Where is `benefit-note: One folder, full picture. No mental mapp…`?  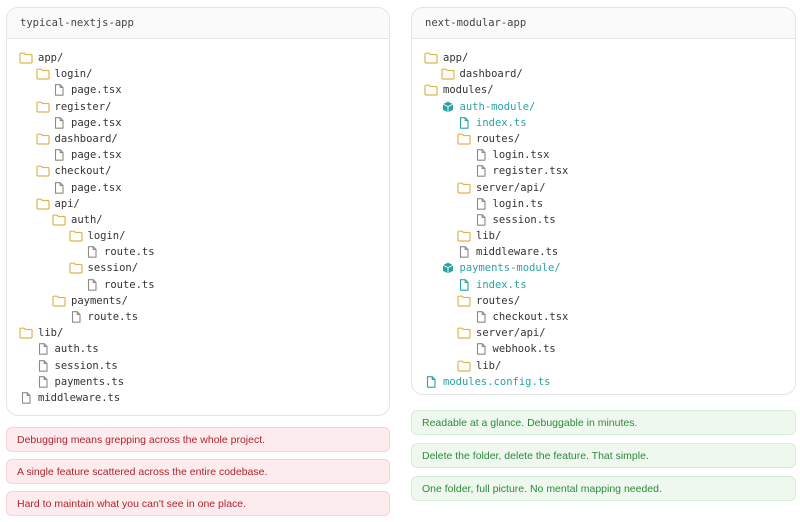
benefit-note: One folder, full picture. No mental mapp… is located at coordinates (603, 488).